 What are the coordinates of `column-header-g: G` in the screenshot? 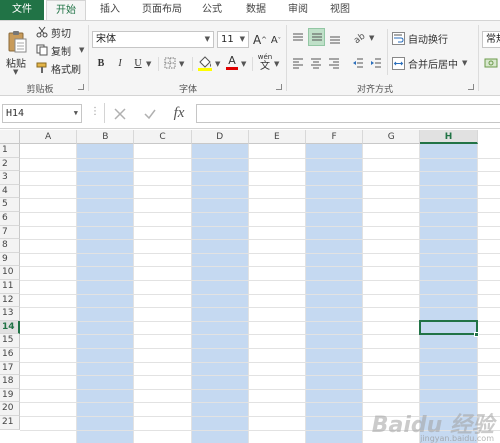 It's located at (392, 137).